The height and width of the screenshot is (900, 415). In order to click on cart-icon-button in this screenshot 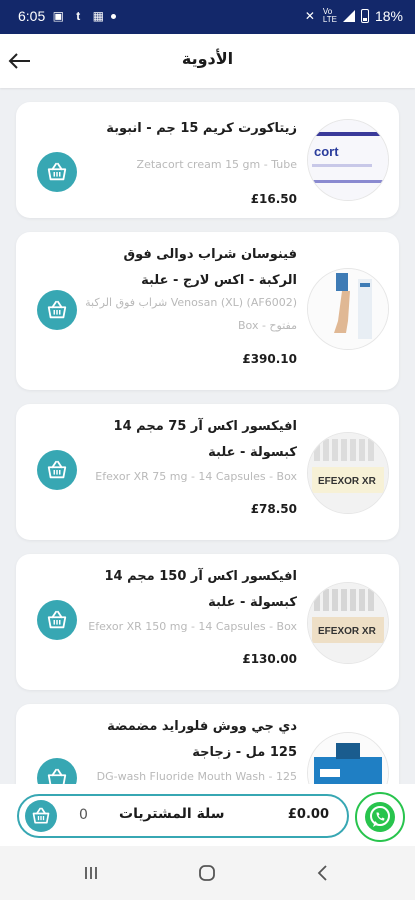, I will do `click(41, 816)`.